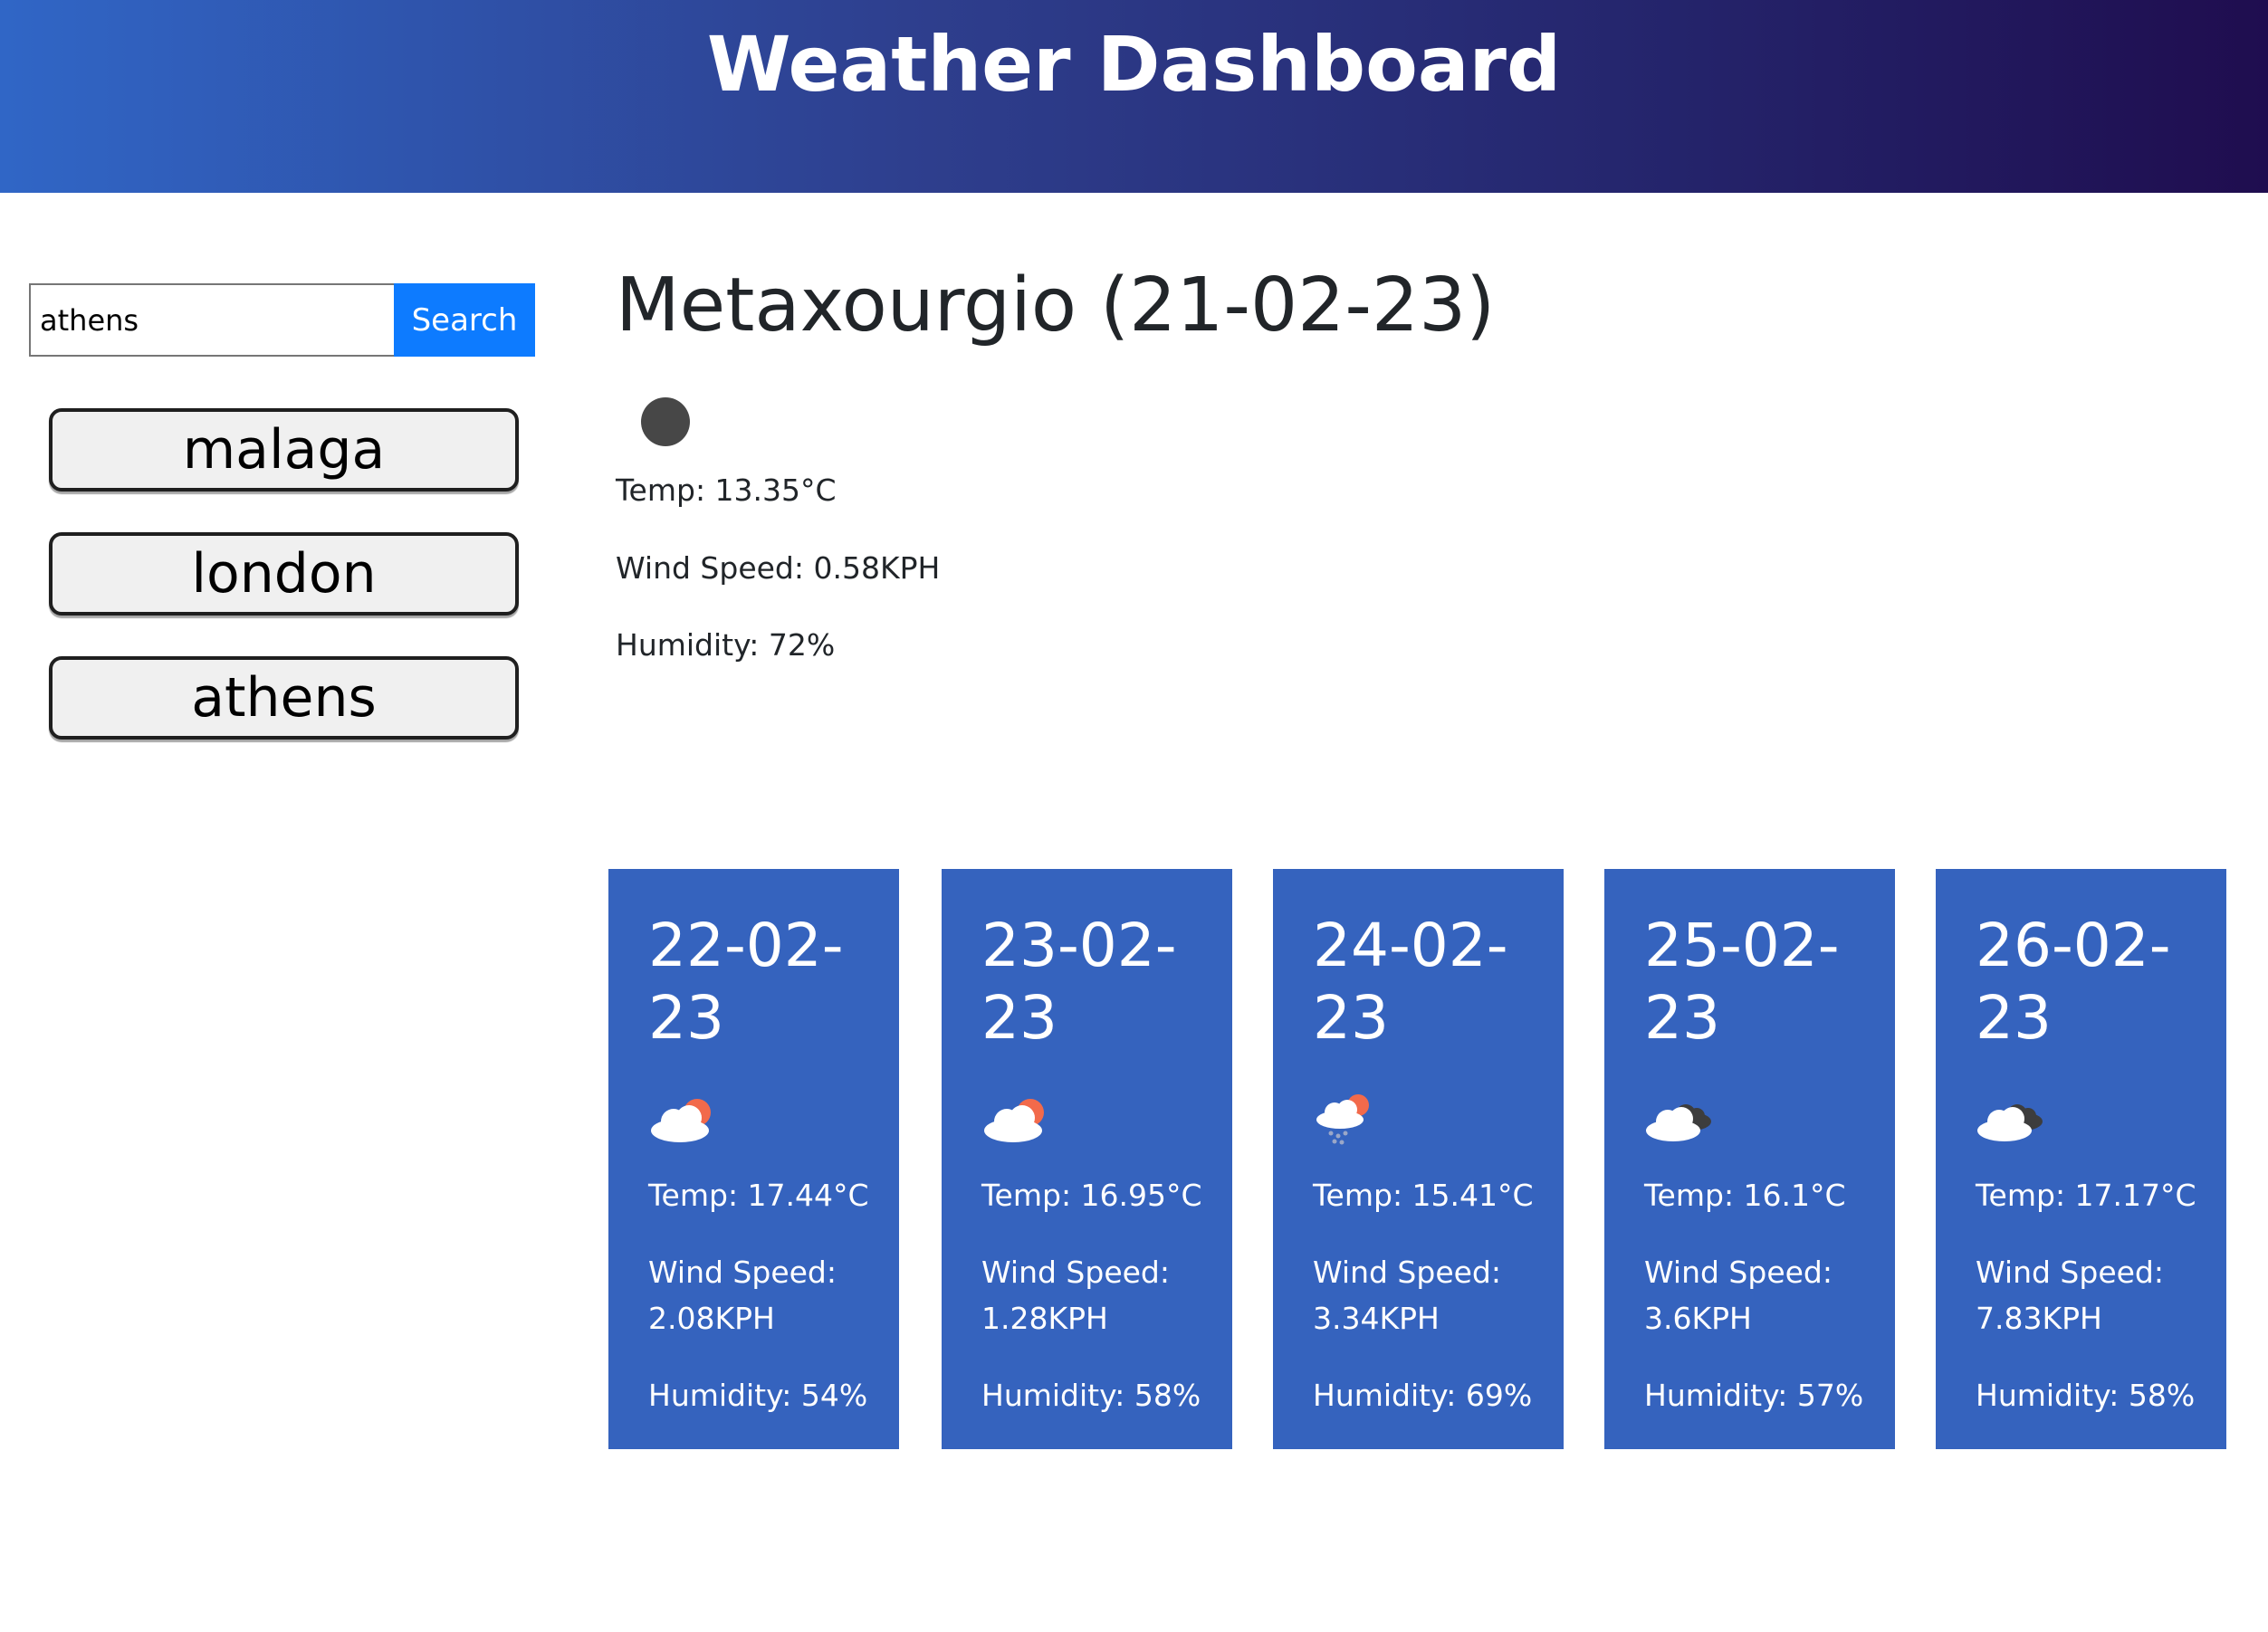 This screenshot has height=1632, width=2268. I want to click on forecast-wind-speed: Wind Speed: 3.34KPH, so click(1407, 1295).